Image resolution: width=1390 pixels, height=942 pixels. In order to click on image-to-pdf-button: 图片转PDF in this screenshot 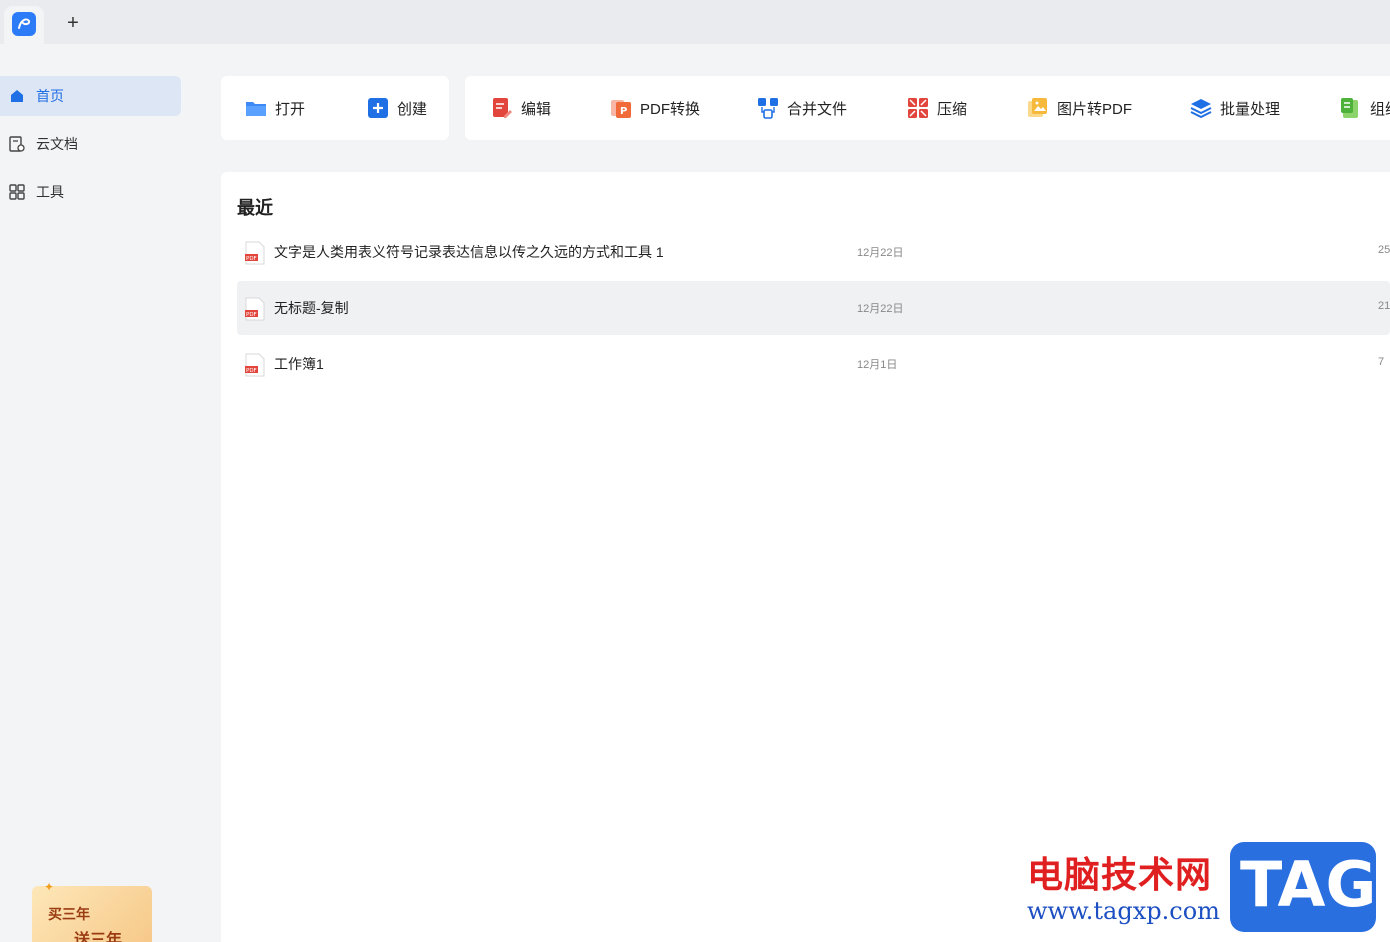, I will do `click(1079, 108)`.